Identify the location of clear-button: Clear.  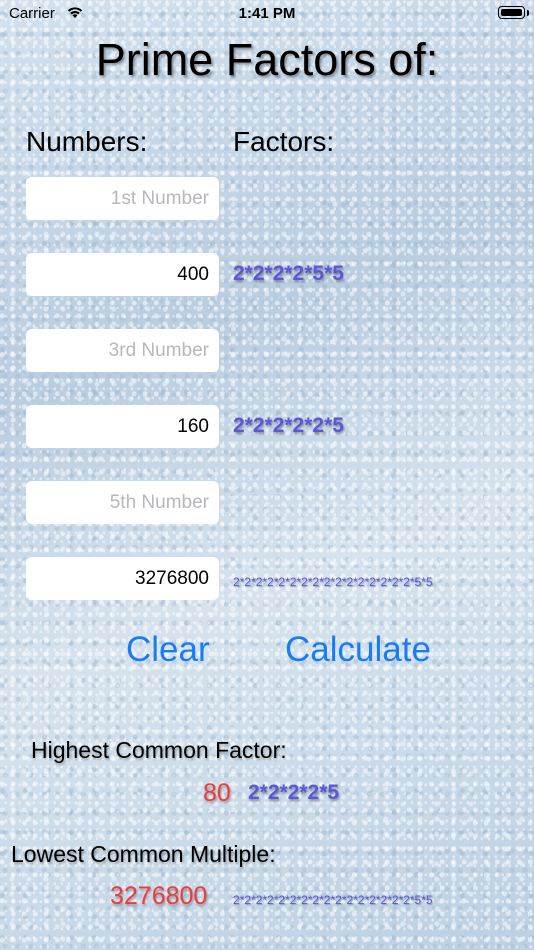
(168, 650).